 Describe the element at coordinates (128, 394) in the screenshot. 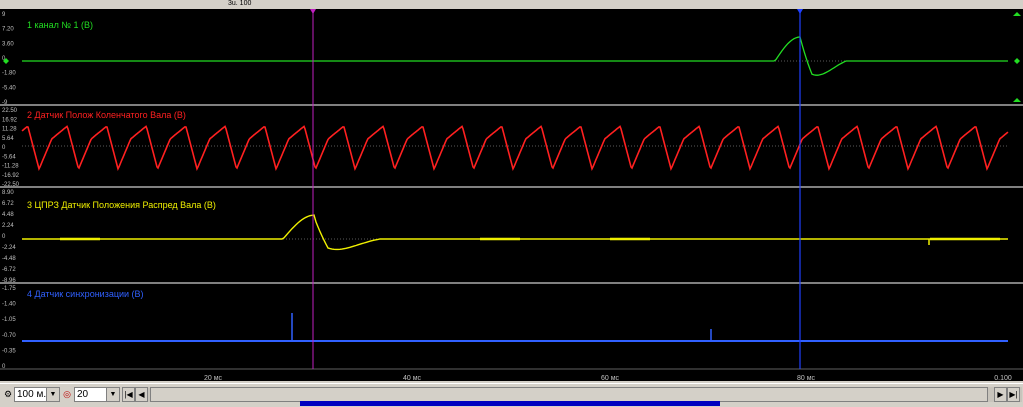

I see `scroll-first-button: |◀` at that location.